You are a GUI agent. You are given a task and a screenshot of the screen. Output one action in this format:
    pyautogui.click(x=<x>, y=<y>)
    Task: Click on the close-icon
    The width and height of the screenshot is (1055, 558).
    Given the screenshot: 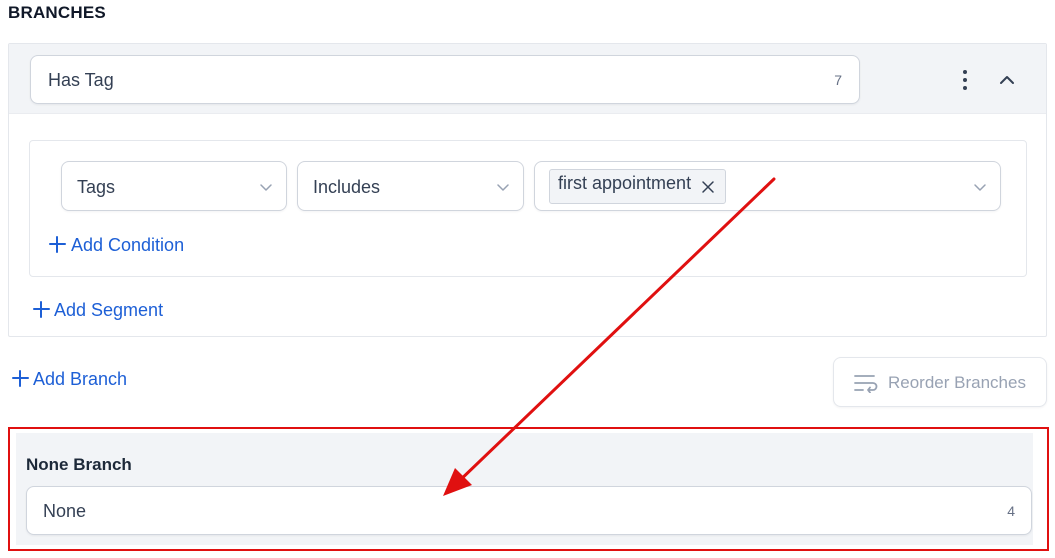 What is the action you would take?
    pyautogui.click(x=708, y=187)
    